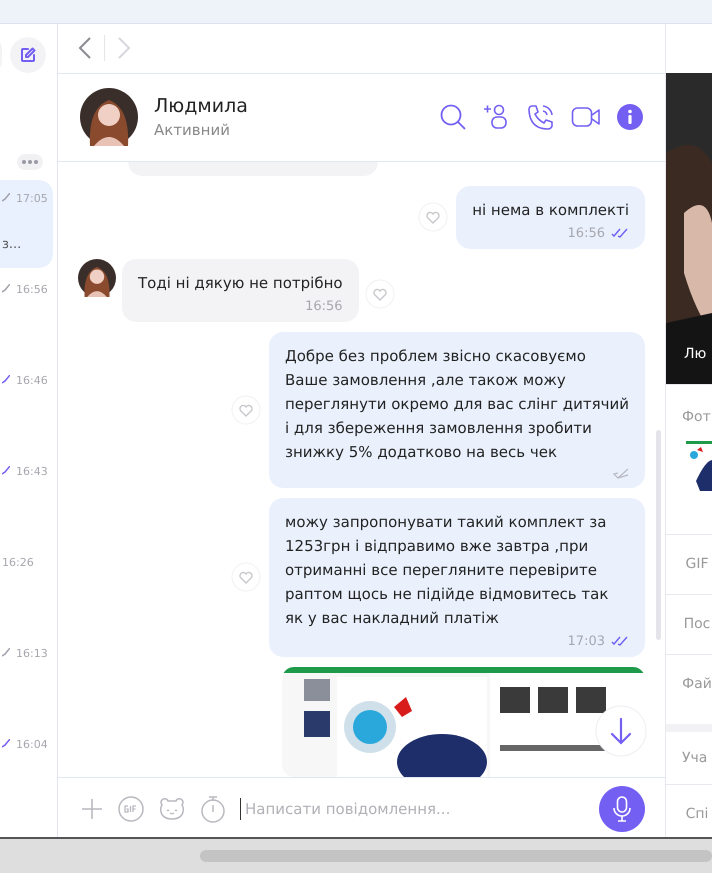  Describe the element at coordinates (30, 162) in the screenshot. I see `more-icon` at that location.